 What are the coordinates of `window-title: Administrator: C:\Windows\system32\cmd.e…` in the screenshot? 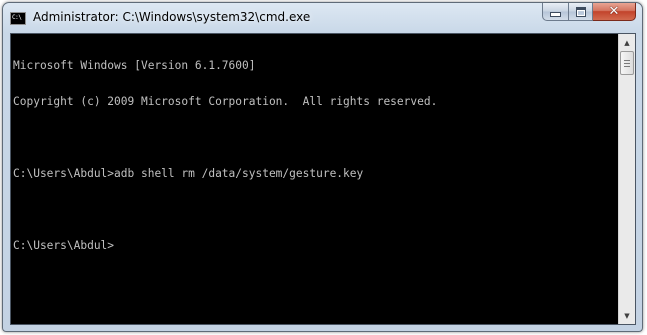 It's located at (172, 17).